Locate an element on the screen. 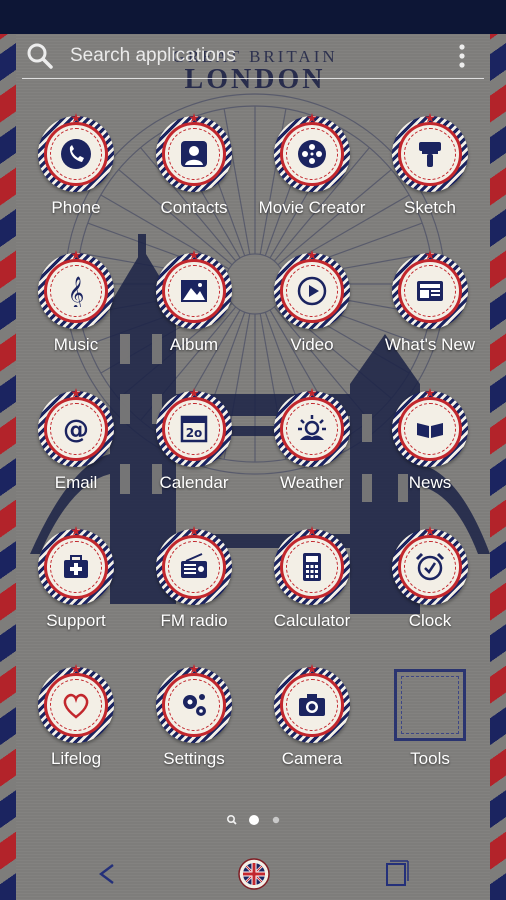 The width and height of the screenshot is (506, 900). app-label: News is located at coordinates (430, 482).